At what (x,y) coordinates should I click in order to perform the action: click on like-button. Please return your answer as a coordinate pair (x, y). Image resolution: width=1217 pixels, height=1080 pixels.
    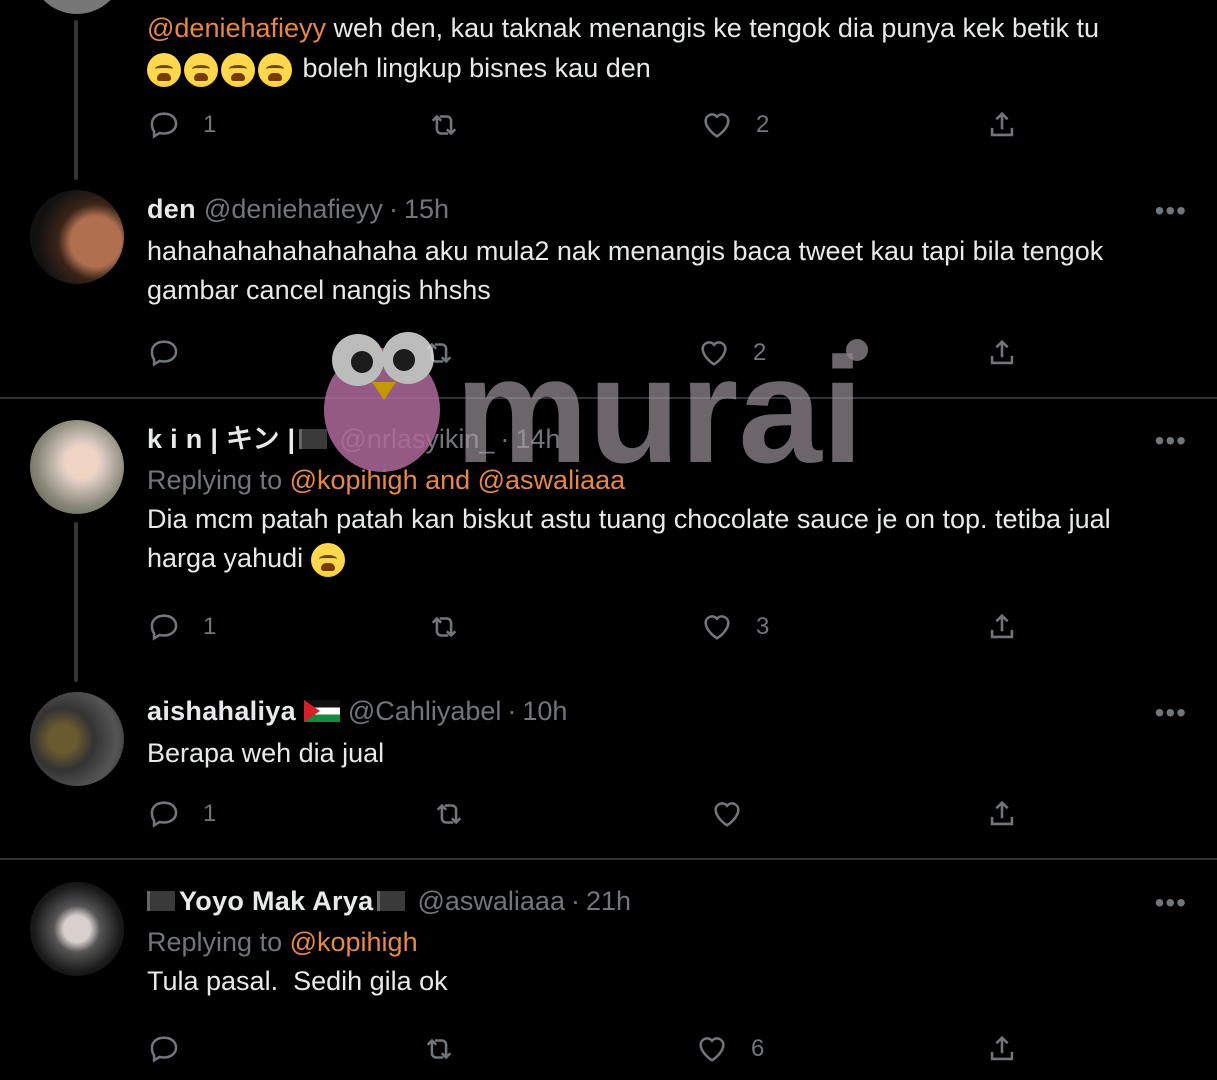
    Looking at the image, I should click on (727, 814).